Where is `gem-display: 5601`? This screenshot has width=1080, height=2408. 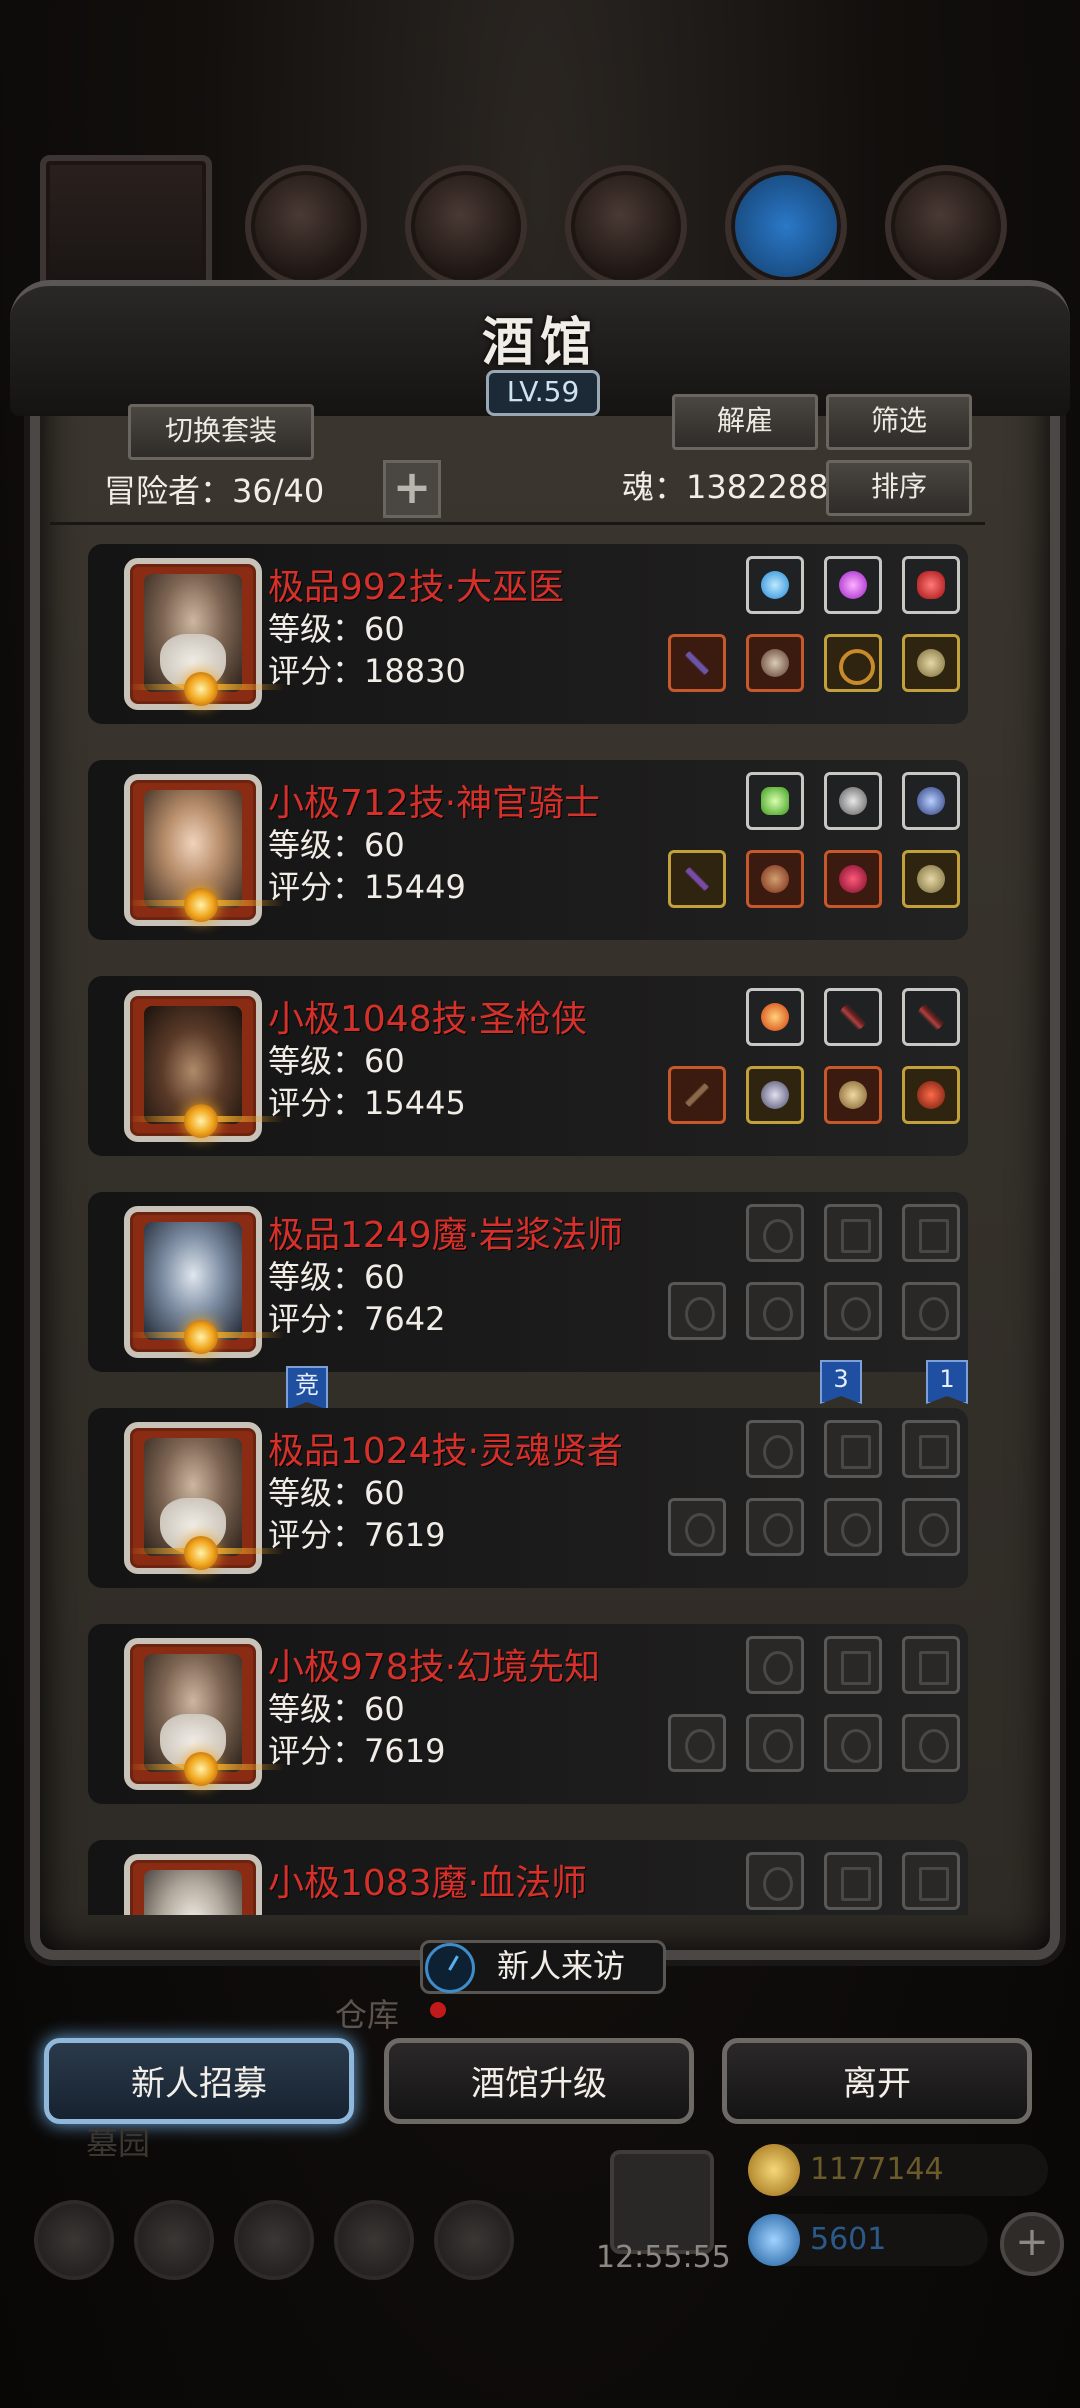
gem-display: 5601 is located at coordinates (868, 2240).